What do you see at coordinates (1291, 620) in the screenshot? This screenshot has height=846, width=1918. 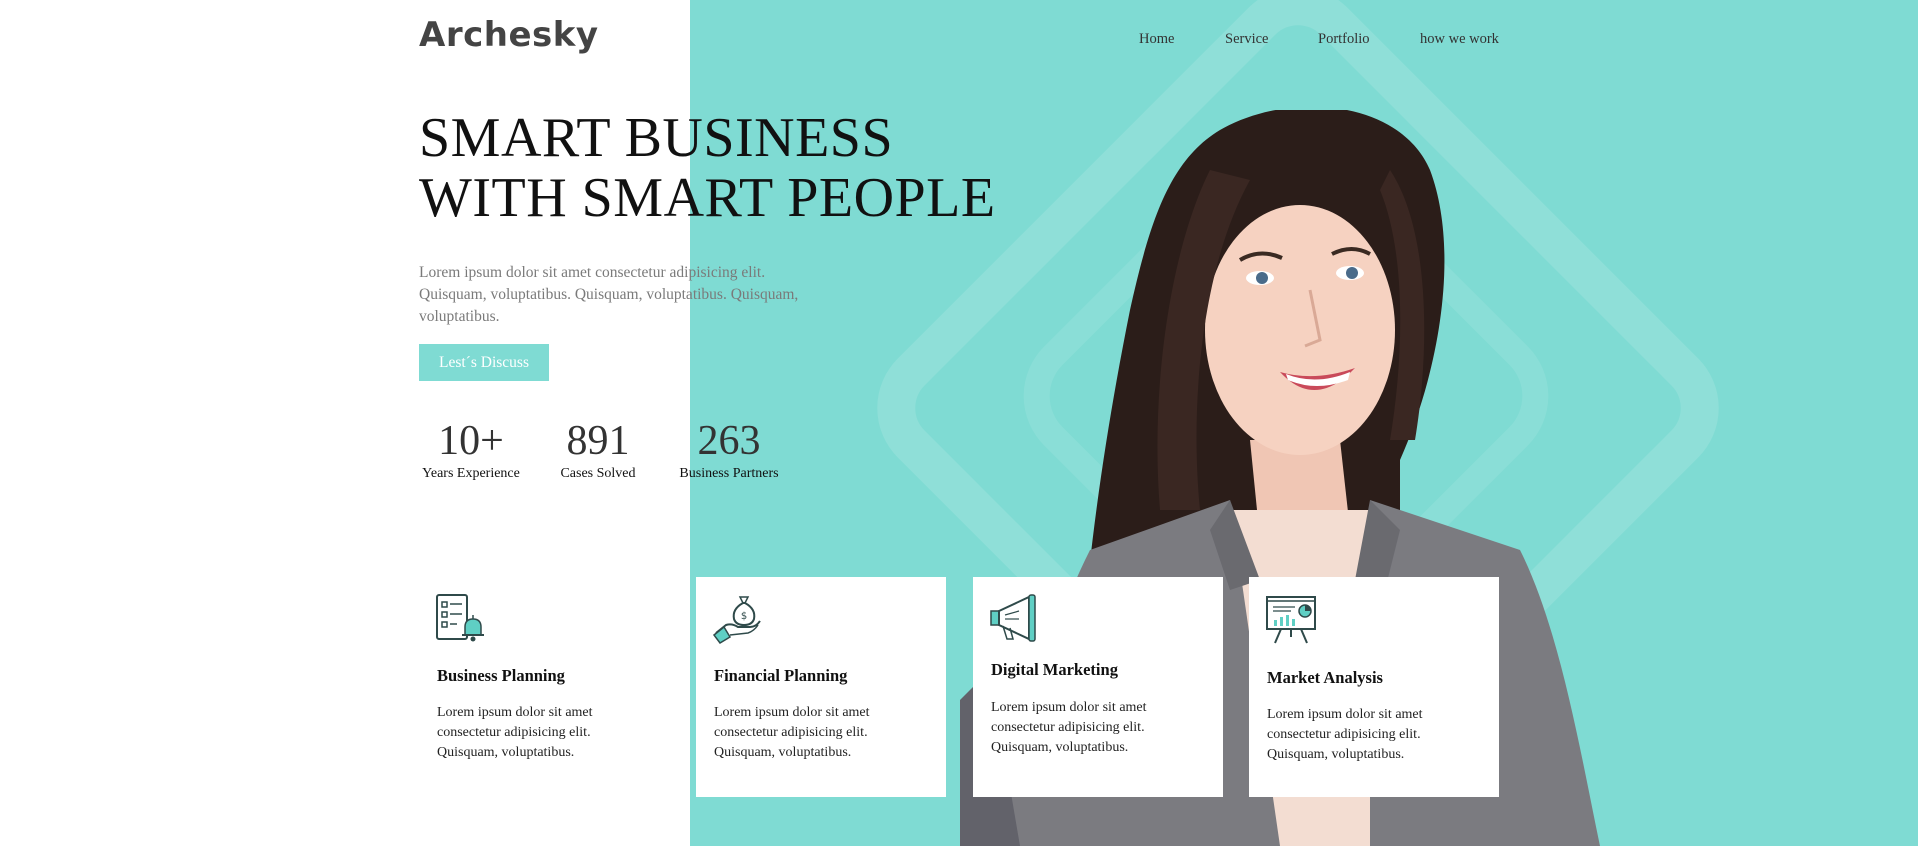 I see `presentation-chart-icon` at bounding box center [1291, 620].